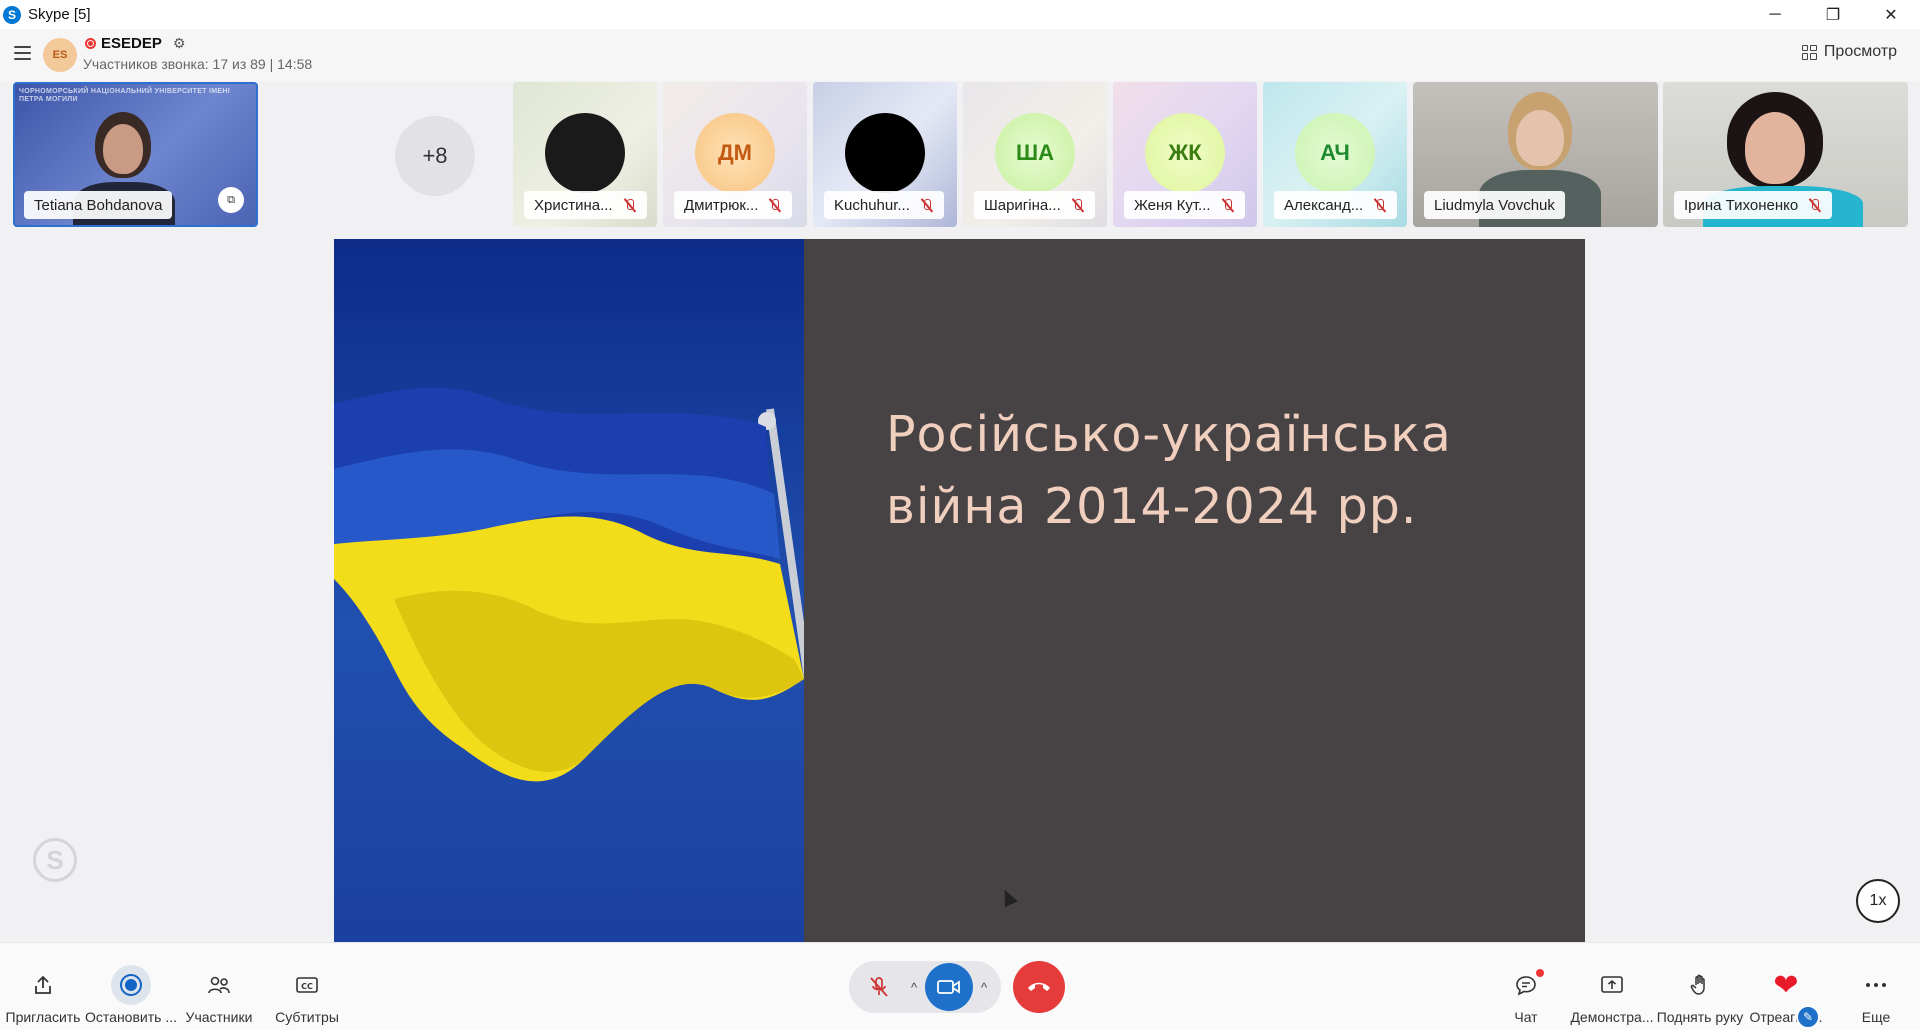  I want to click on grid-view-icon, so click(1809, 52).